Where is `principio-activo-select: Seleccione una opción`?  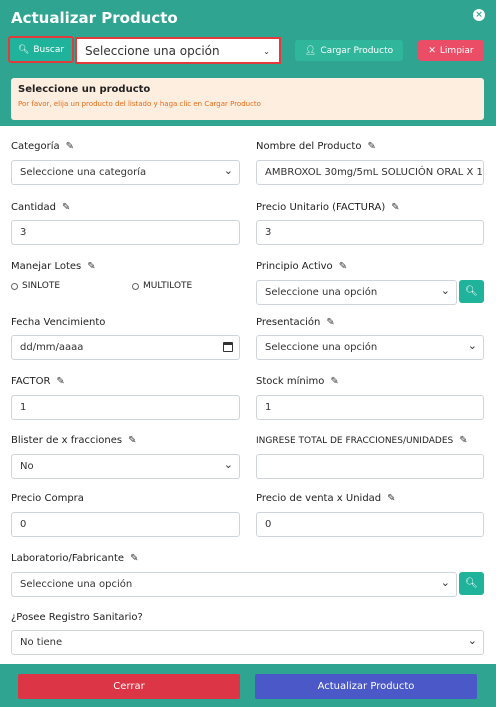 principio-activo-select: Seleccione una opción is located at coordinates (356, 292).